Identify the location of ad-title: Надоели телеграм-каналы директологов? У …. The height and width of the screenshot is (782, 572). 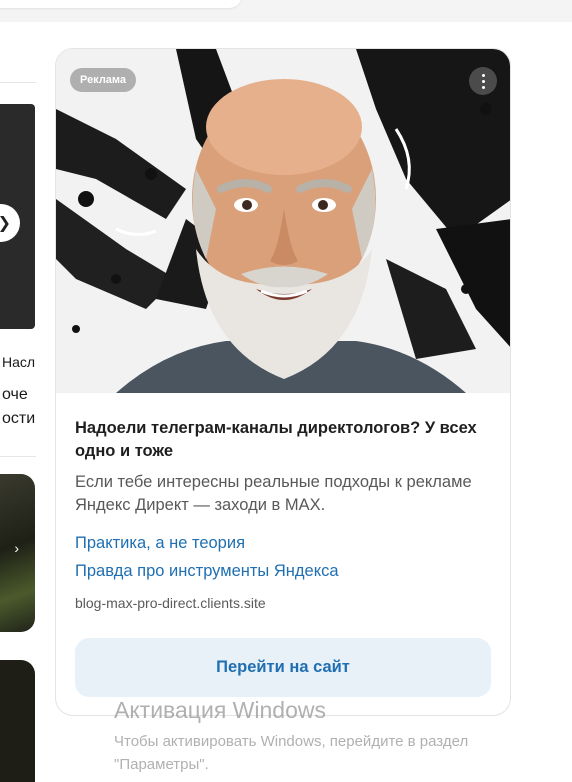
(285, 440).